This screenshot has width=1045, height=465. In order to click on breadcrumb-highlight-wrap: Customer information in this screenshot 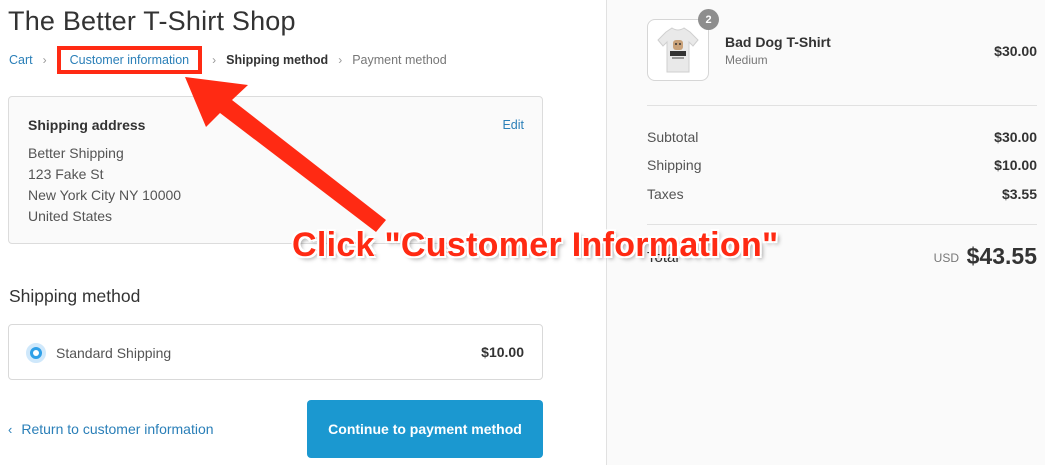, I will do `click(129, 60)`.